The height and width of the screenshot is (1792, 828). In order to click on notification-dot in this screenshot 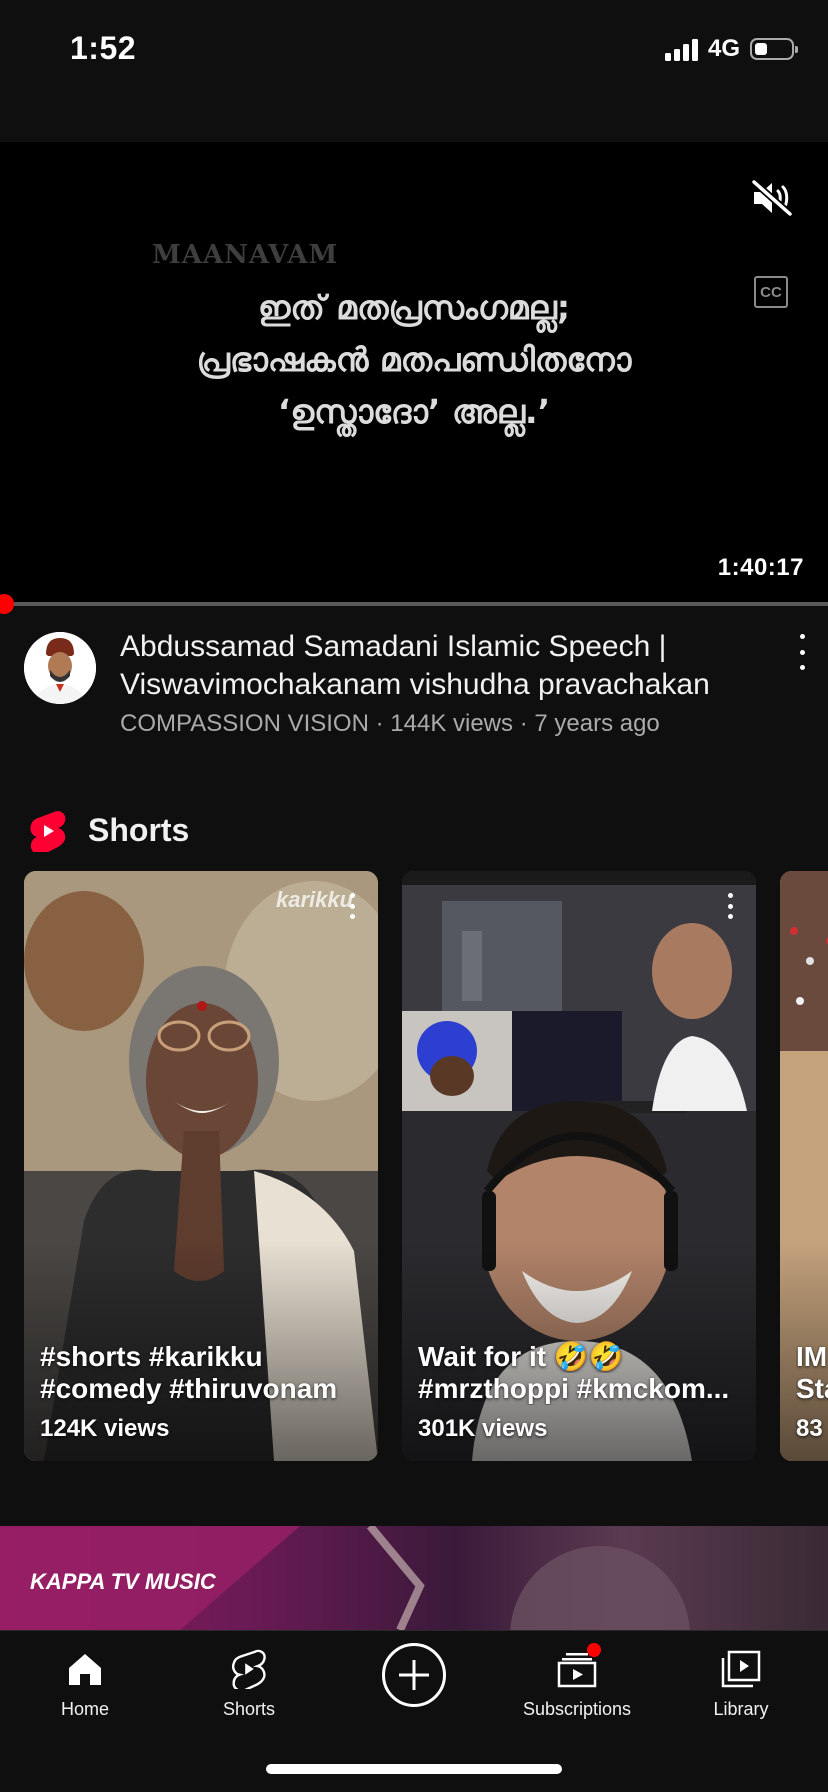, I will do `click(594, 1650)`.